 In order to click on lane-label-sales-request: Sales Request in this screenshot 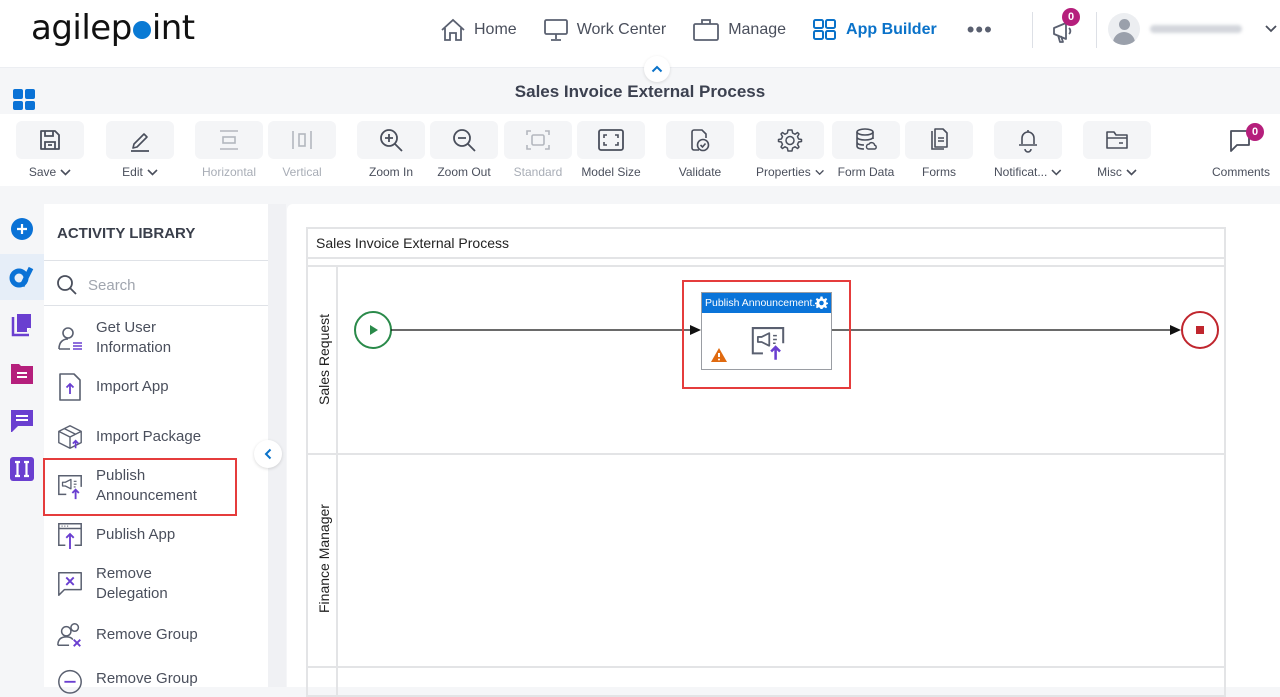, I will do `click(324, 359)`.